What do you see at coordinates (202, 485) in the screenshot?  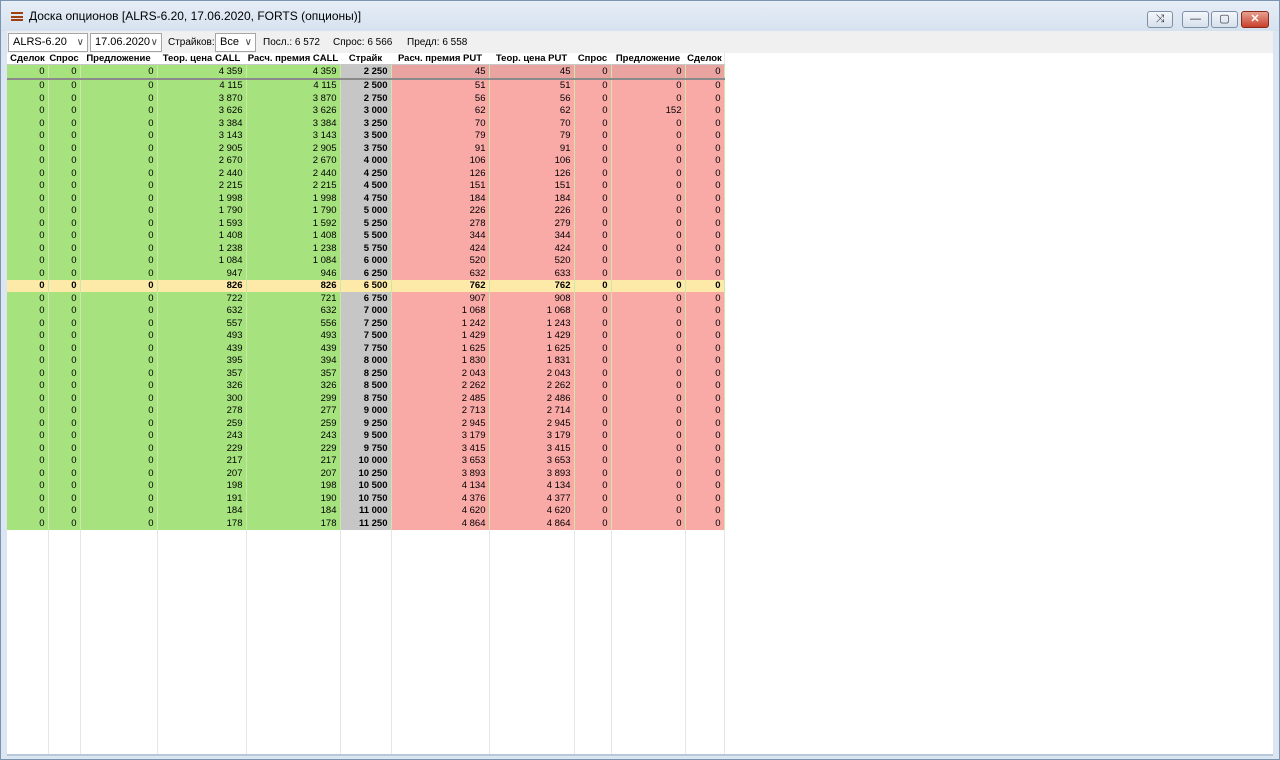 I see `col-call-theor-price-cell: 198` at bounding box center [202, 485].